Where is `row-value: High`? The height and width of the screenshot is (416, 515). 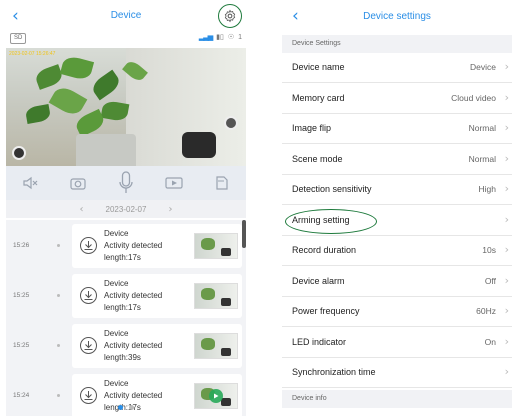 row-value: High is located at coordinates (487, 189).